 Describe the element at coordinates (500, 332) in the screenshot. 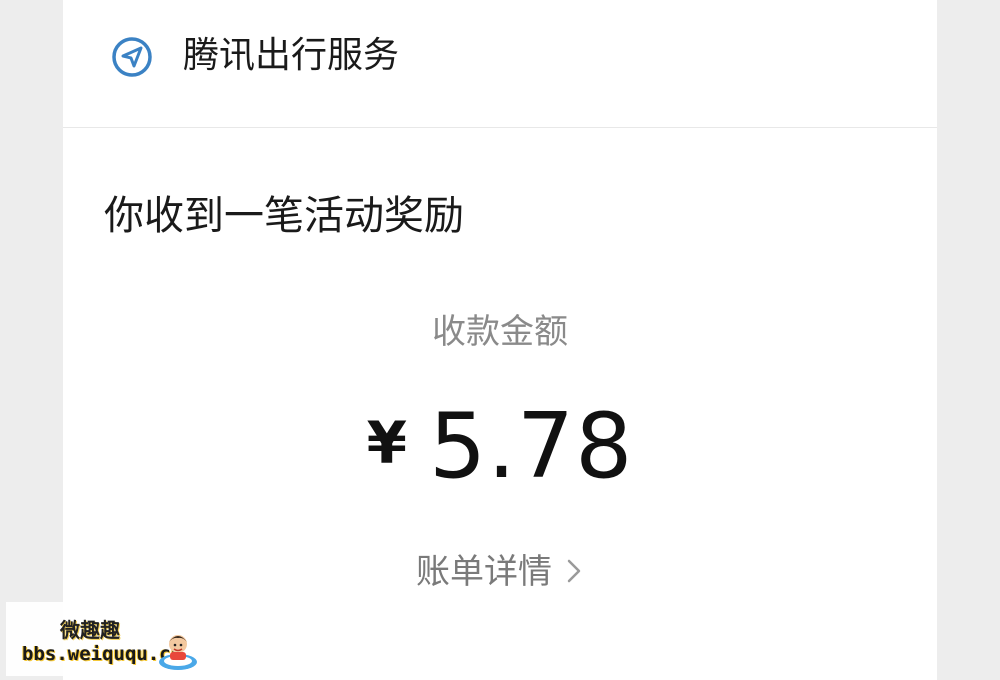

I see `amount-label: 收款金额` at that location.